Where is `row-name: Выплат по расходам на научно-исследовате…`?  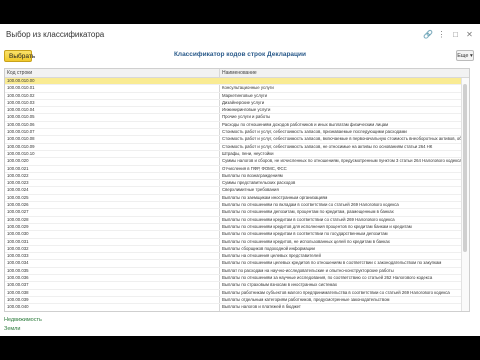 row-name: Выплат по расходам на научно-исследовате… is located at coordinates (308, 270).